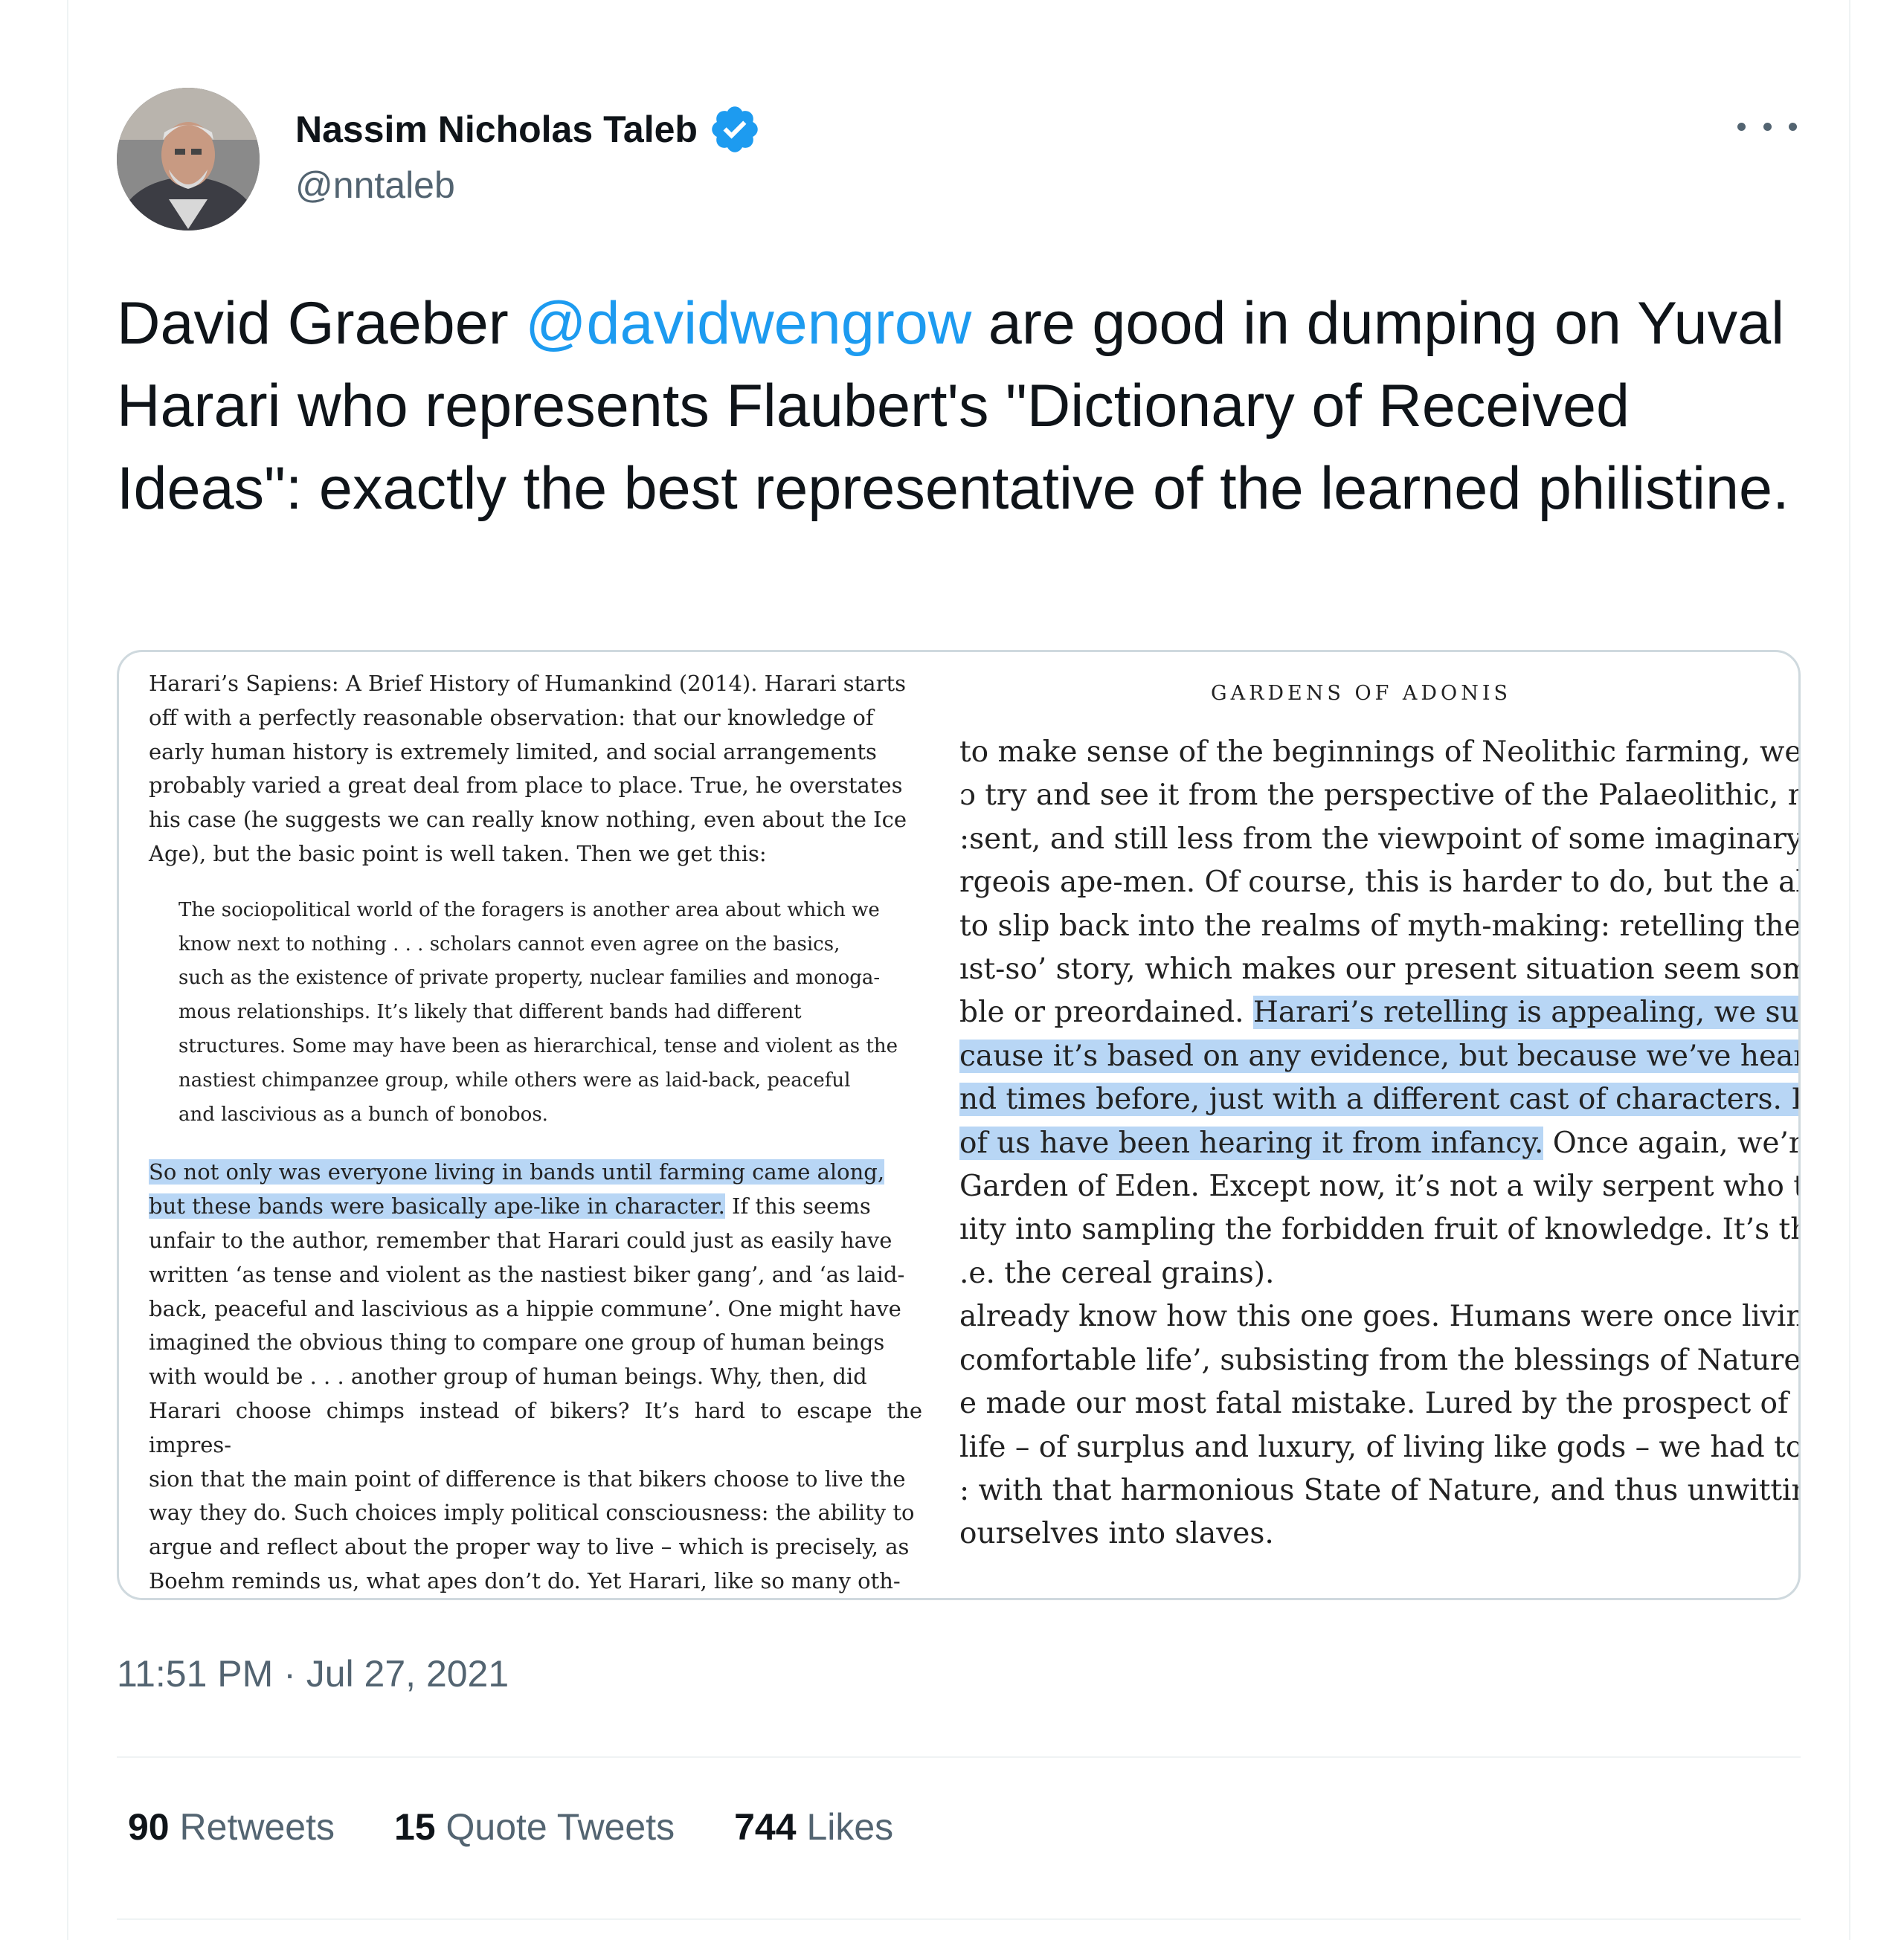 This screenshot has height=1940, width=1904. Describe the element at coordinates (149, 1827) in the screenshot. I see `retweets-count: 90` at that location.